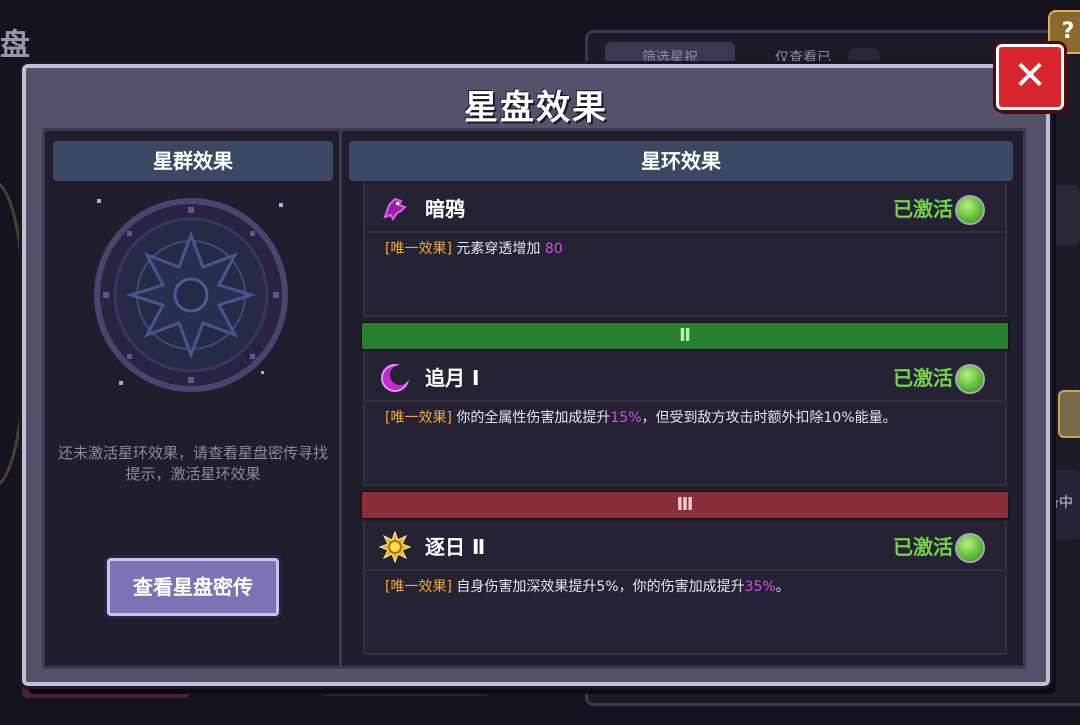 This screenshot has width=1080, height=725. What do you see at coordinates (1062, 505) in the screenshot?
I see `background-side-item: 备中` at bounding box center [1062, 505].